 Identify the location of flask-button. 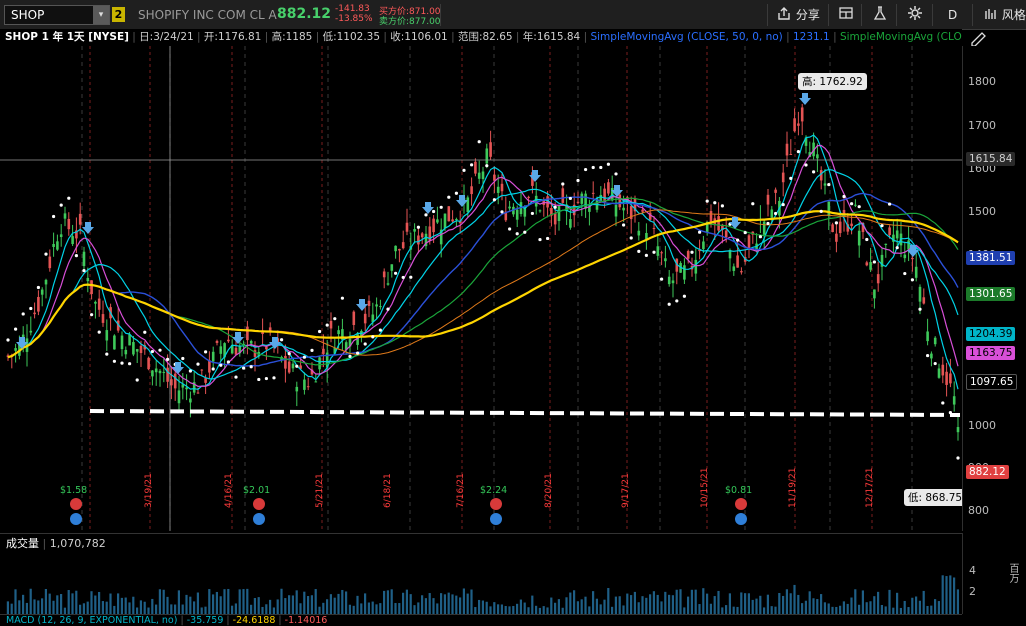
(880, 15).